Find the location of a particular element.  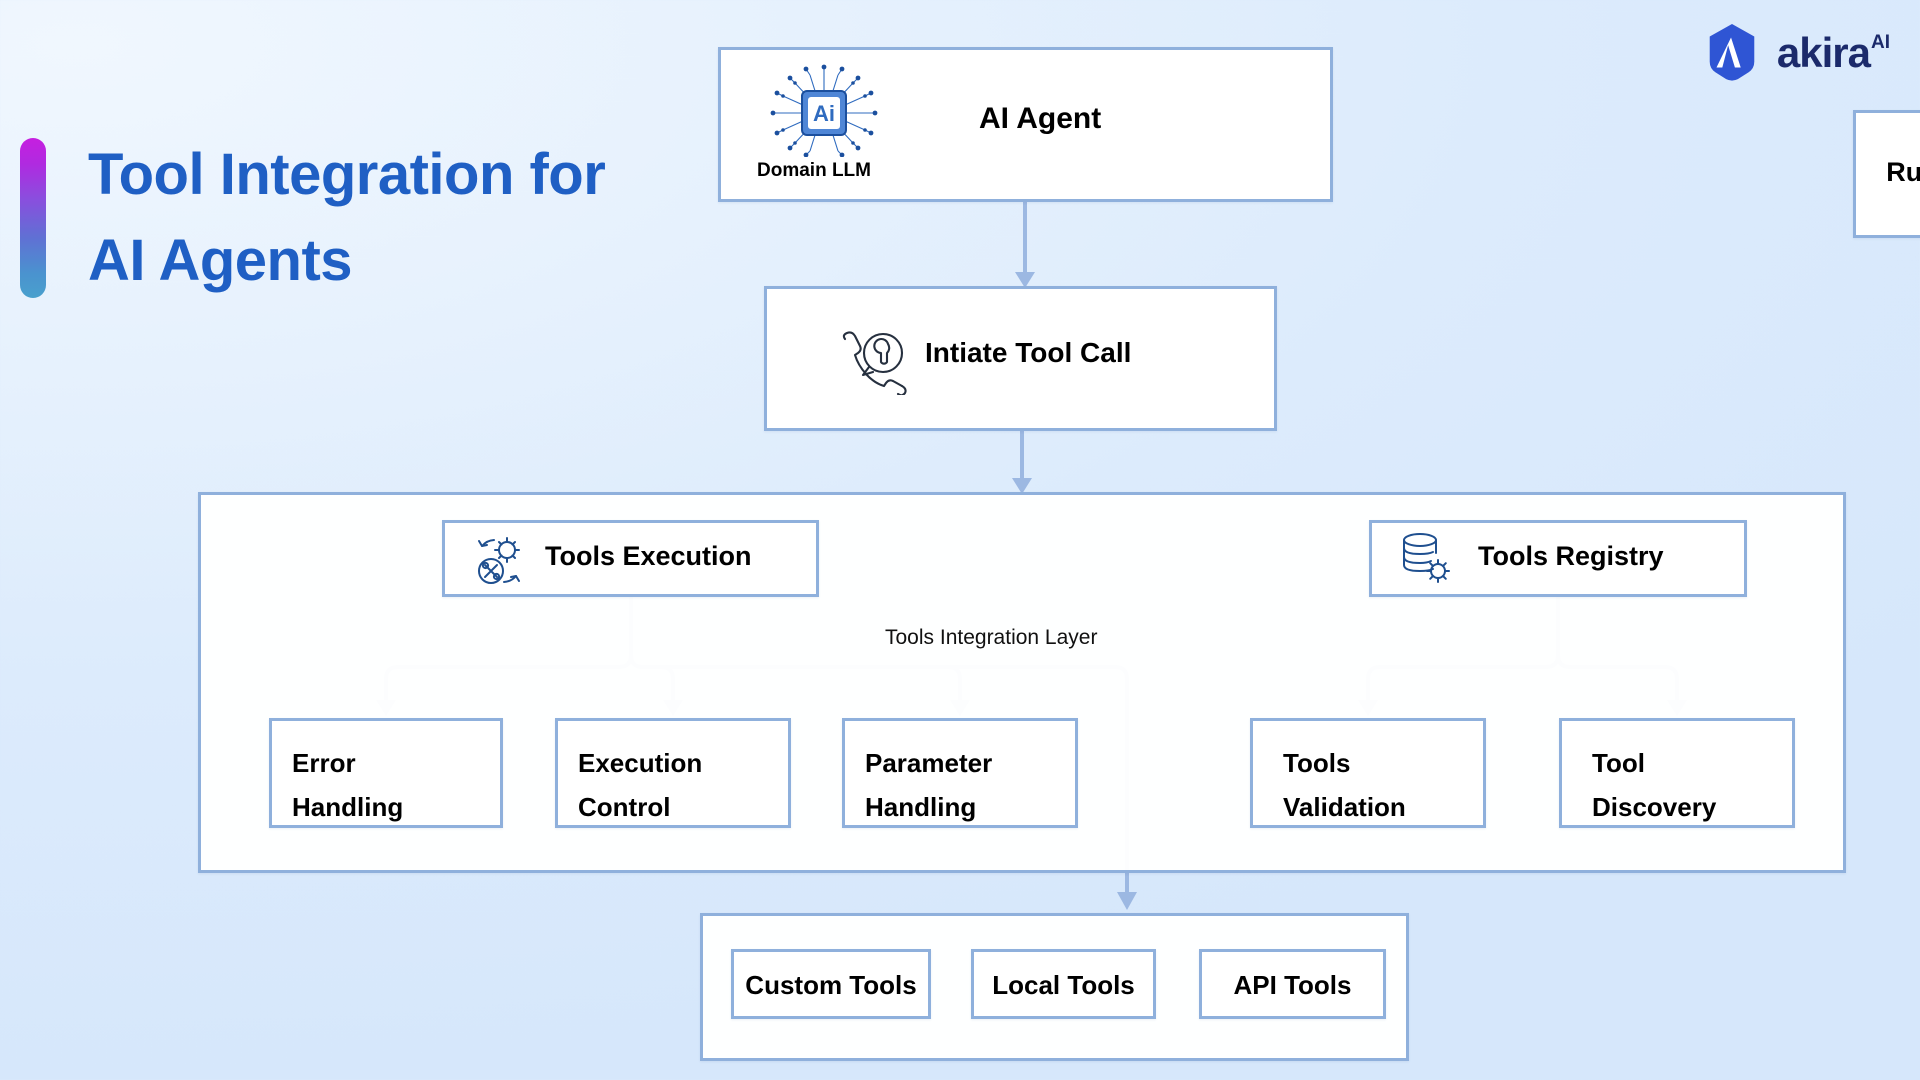

local-tools-label: Local Tools is located at coordinates (1063, 985).